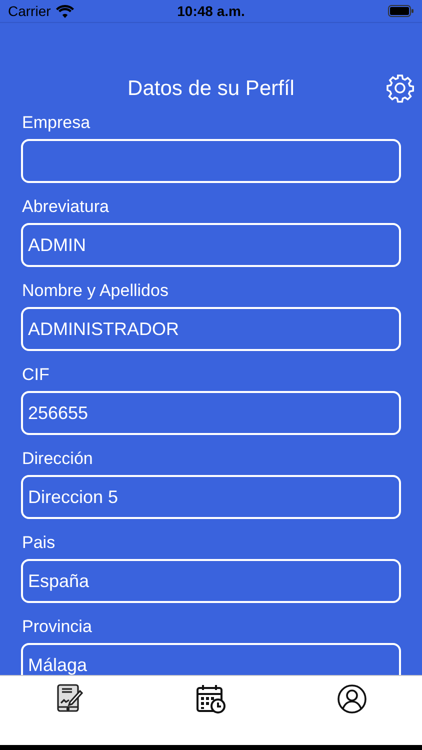  Describe the element at coordinates (211, 497) in the screenshot. I see `input-field: Direccion 5` at that location.